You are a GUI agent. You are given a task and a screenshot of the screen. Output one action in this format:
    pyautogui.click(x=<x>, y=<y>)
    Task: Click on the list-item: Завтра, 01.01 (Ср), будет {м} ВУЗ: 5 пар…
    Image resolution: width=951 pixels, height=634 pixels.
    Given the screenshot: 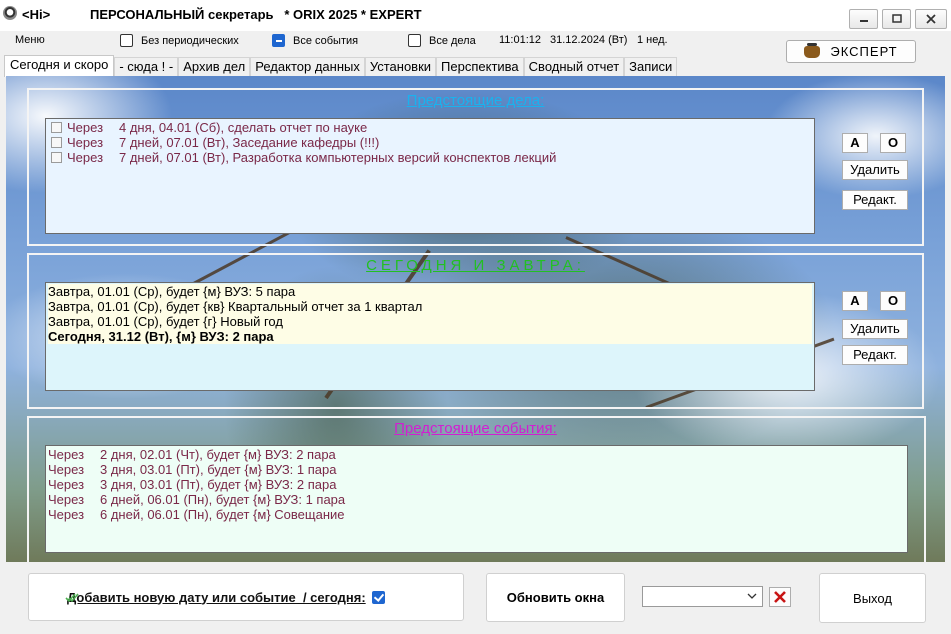 What is the action you would take?
    pyautogui.click(x=430, y=291)
    